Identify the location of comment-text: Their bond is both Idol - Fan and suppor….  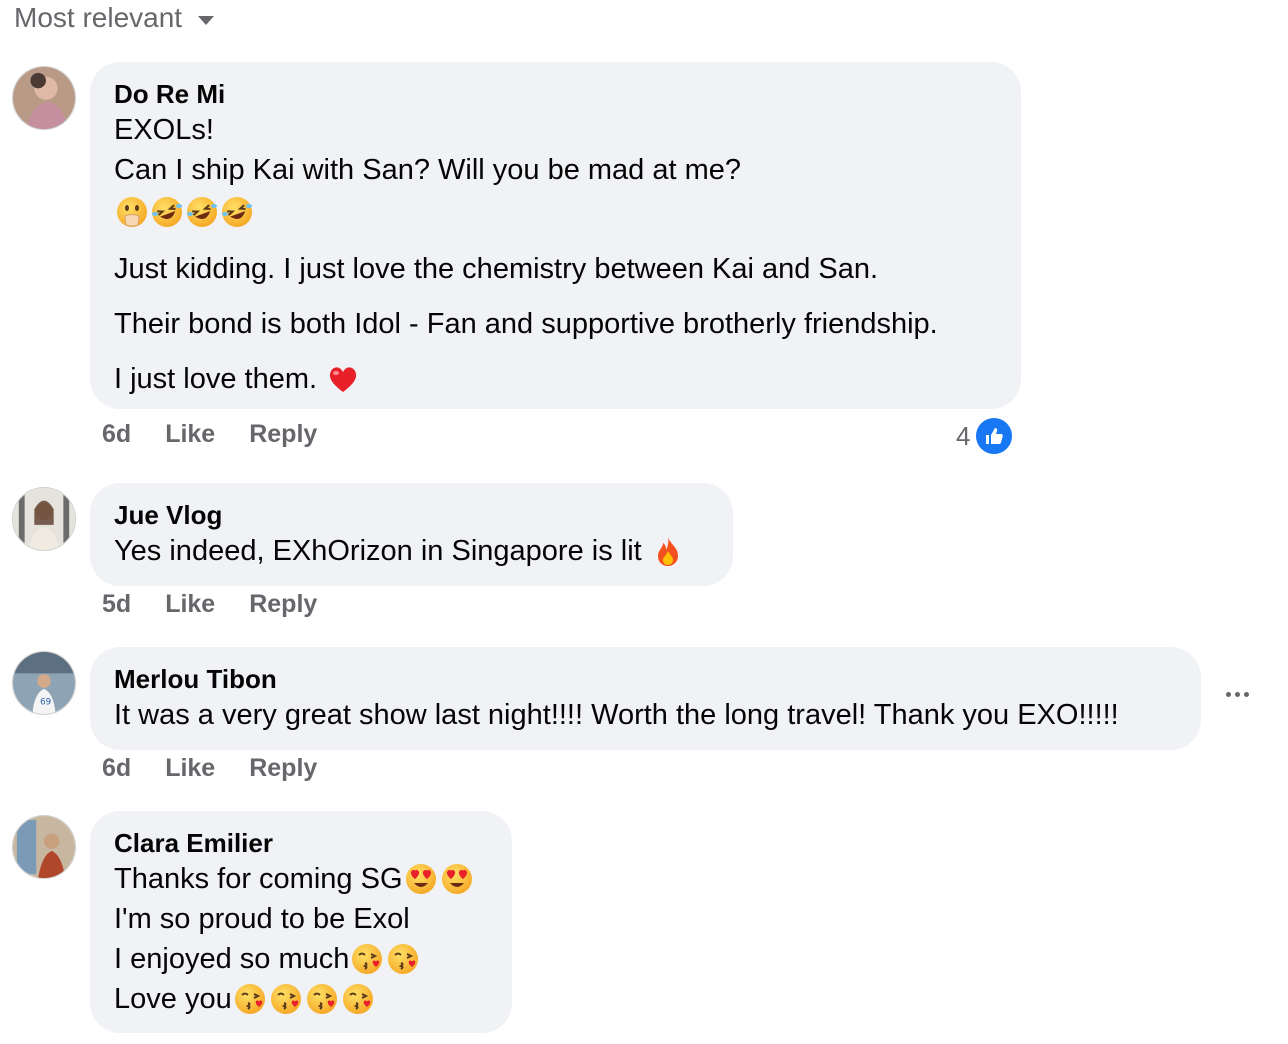
(526, 324).